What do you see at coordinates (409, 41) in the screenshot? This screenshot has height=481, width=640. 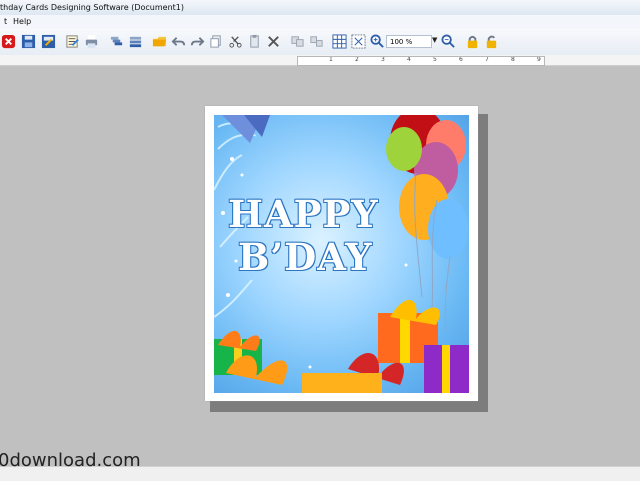 I see `zoom-dropdown: 100 %` at bounding box center [409, 41].